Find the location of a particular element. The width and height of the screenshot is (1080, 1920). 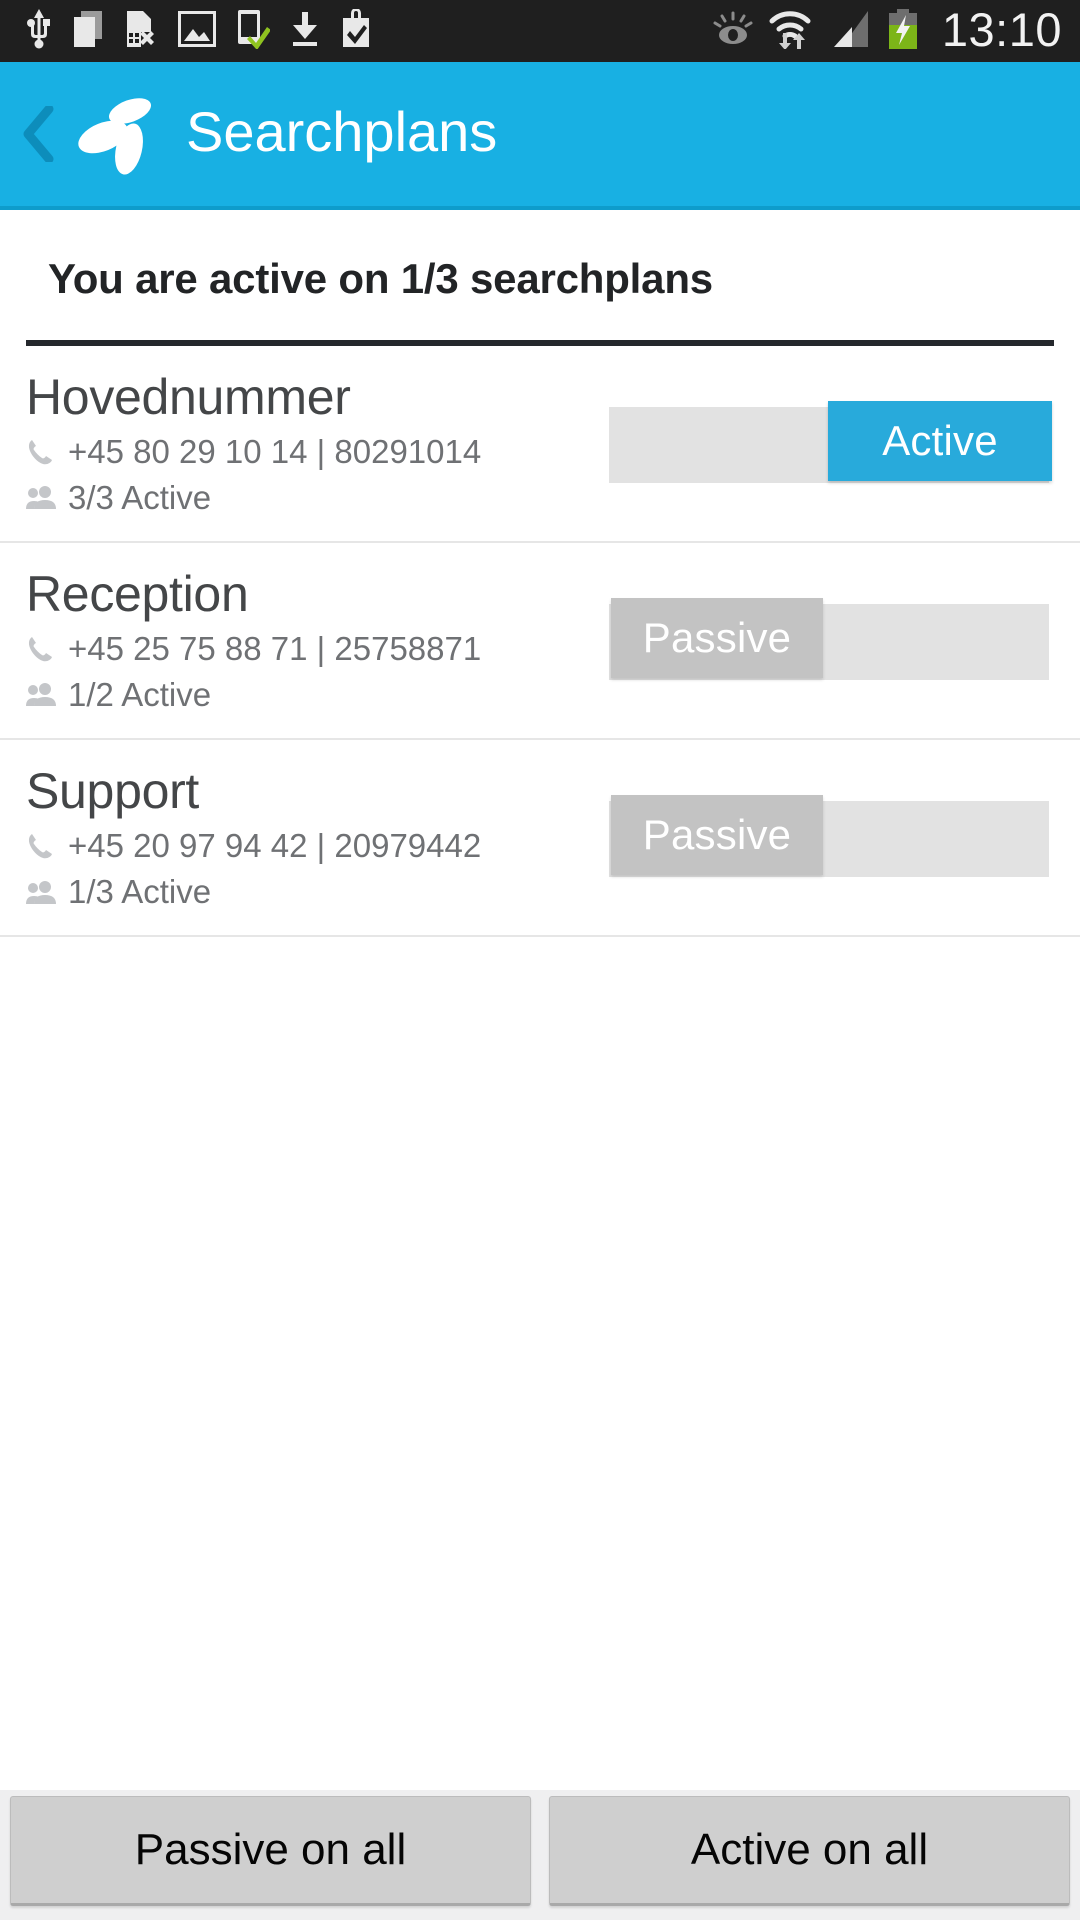

searchplan-toggle-area: Active is located at coordinates (840, 441).